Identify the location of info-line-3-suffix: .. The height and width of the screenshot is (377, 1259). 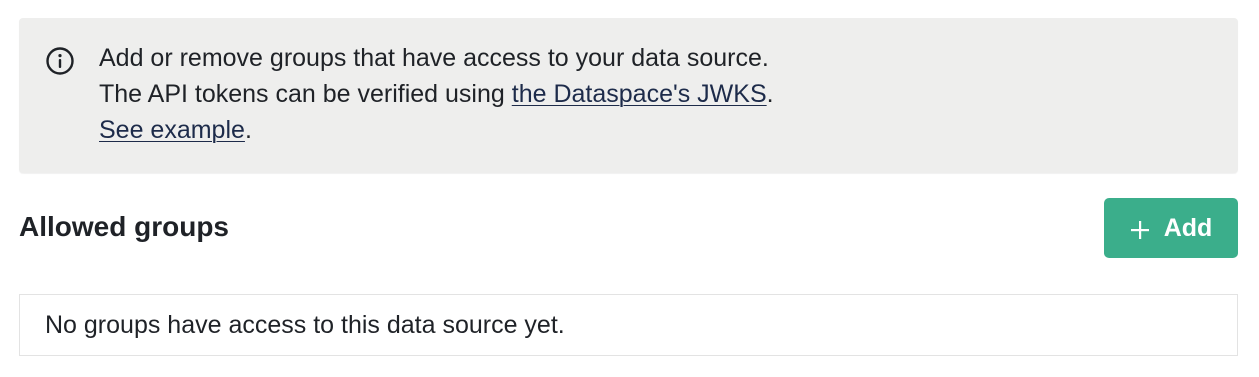
(248, 130).